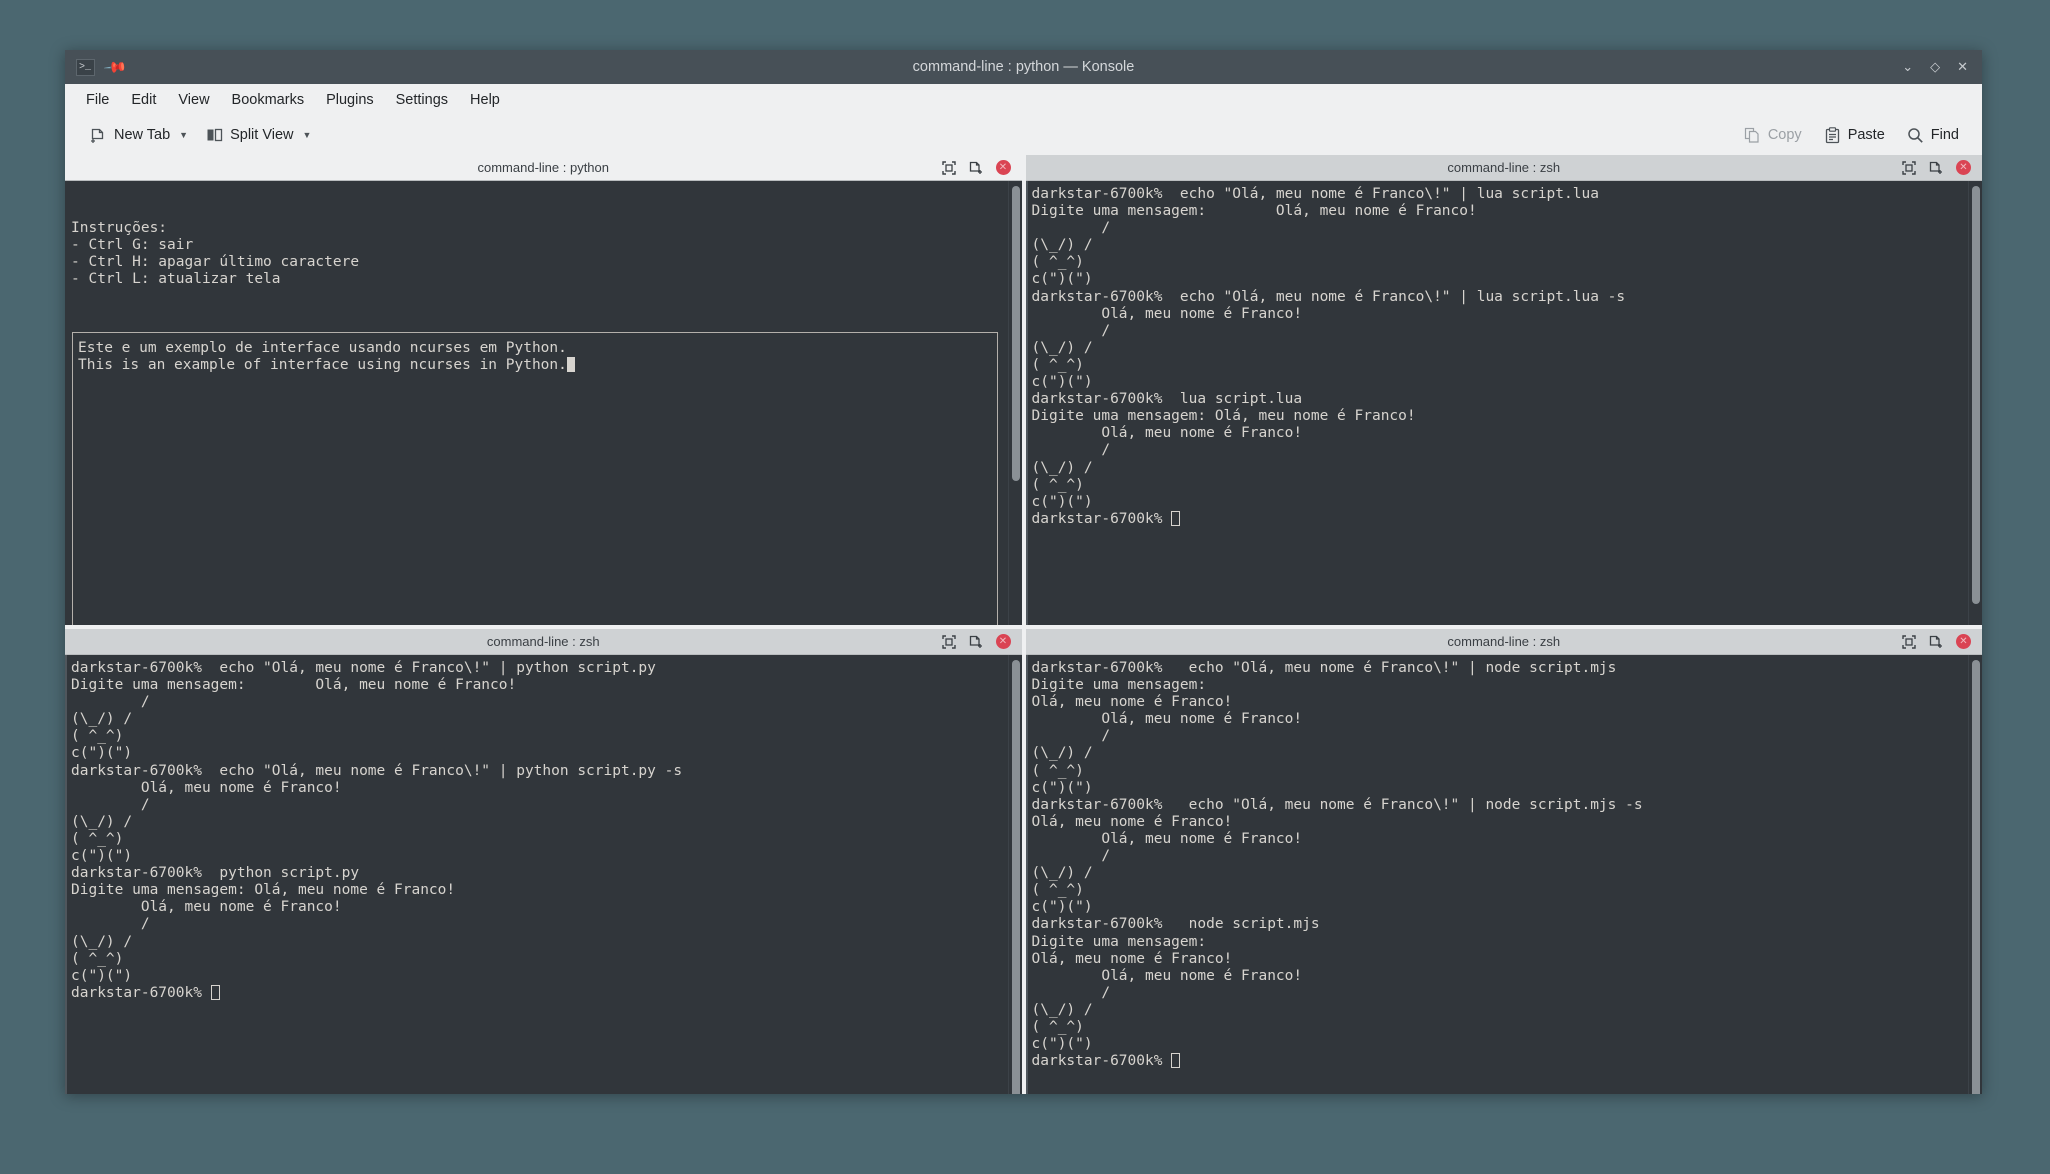 The width and height of the screenshot is (2050, 1174). I want to click on titlebar-left-icons: >_ 📌, so click(96, 67).